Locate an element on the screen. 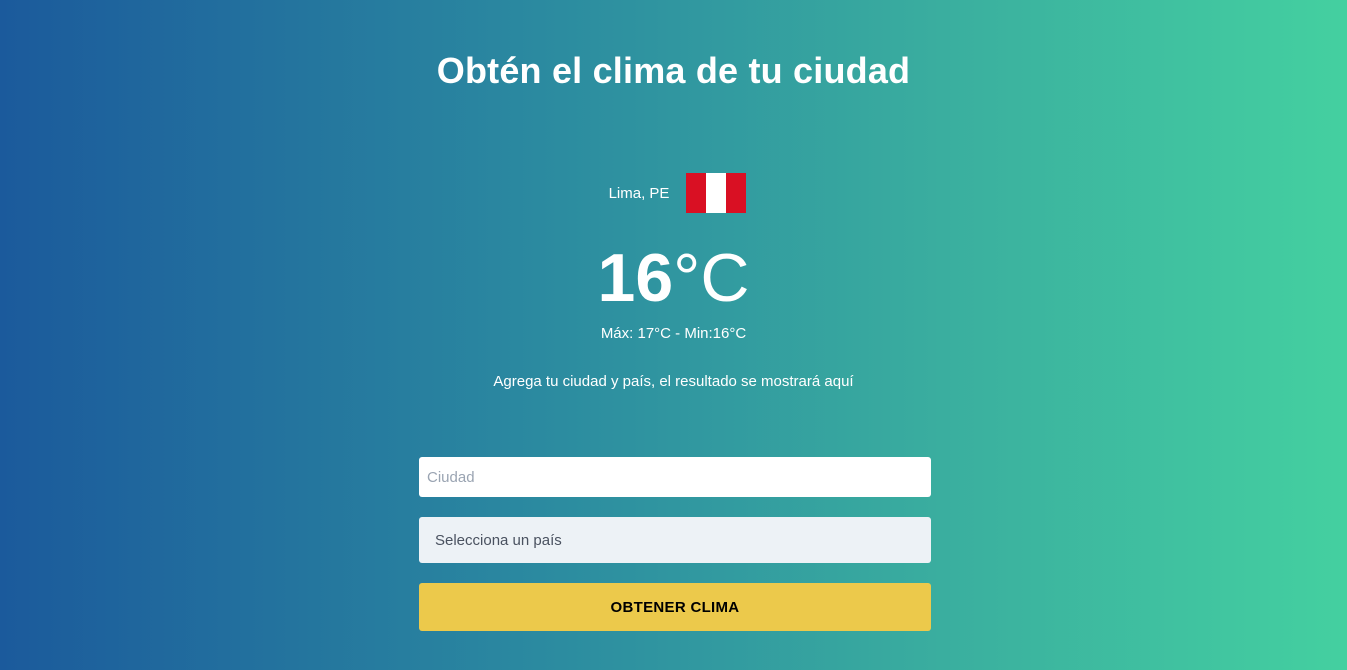 Image resolution: width=1347 pixels, height=670 pixels. location-row: Lima, PE is located at coordinates (673, 193).